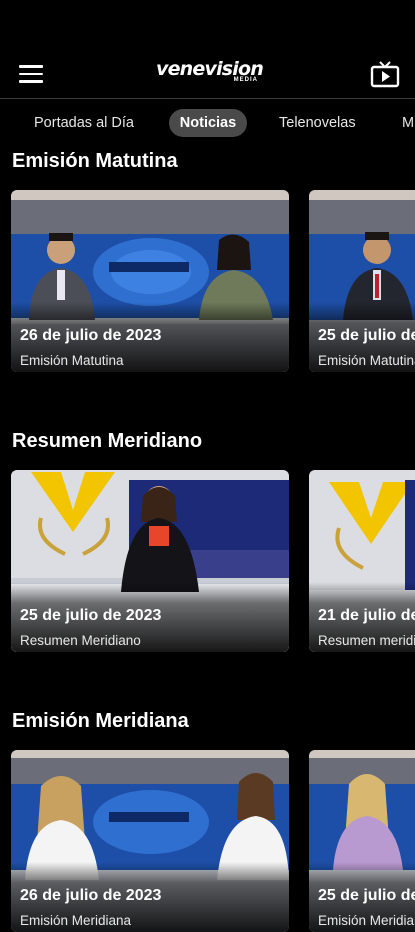 This screenshot has width=415, height=932. I want to click on app-header: venevision MEDIA, so click(207, 49).